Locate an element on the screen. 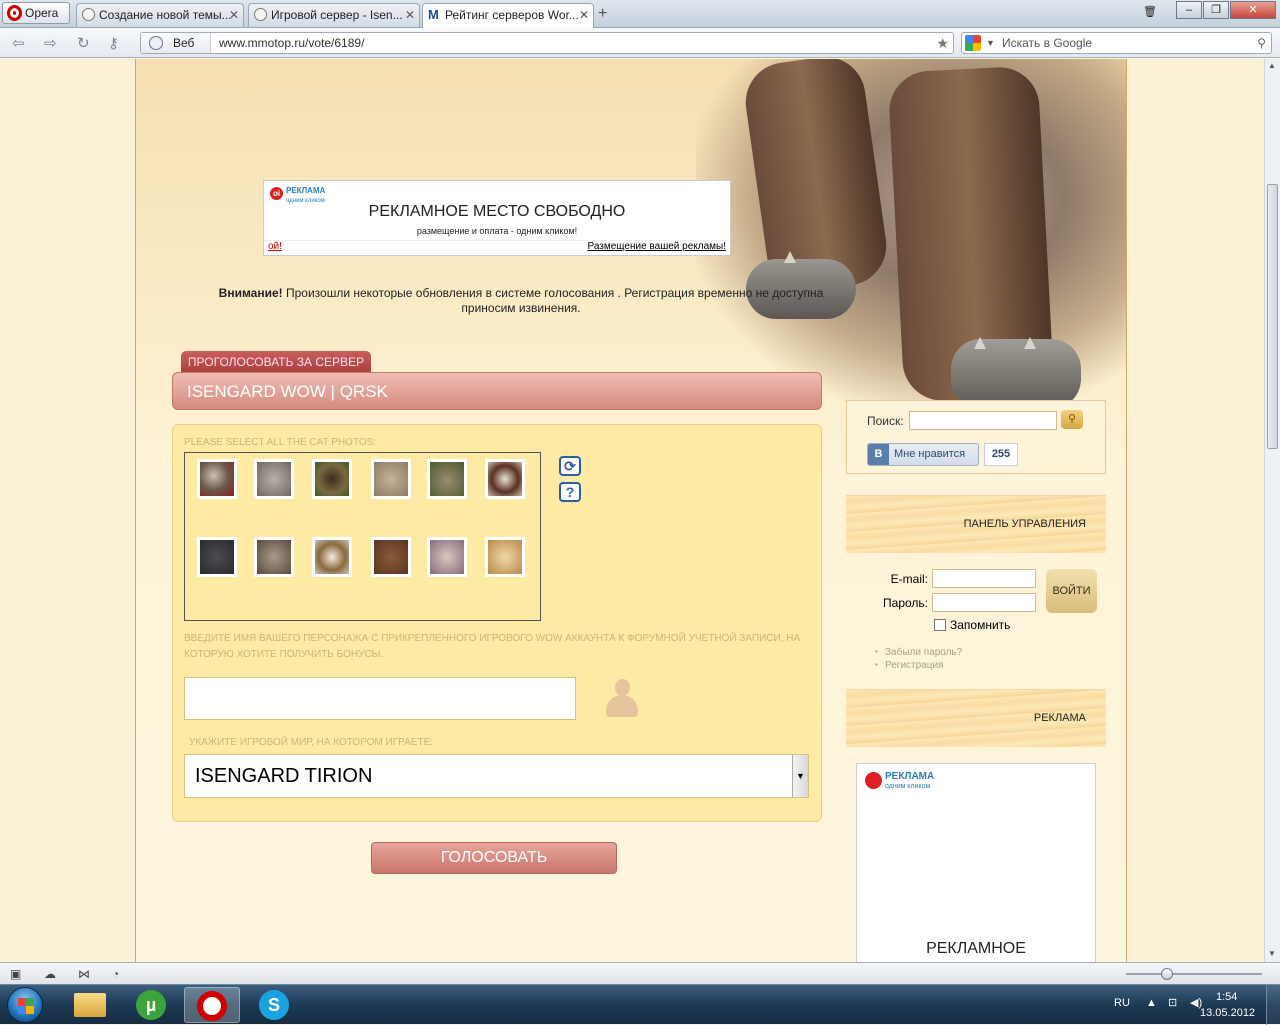  vote-submit-button: ГОЛОСОВАТЬ is located at coordinates (494, 858).